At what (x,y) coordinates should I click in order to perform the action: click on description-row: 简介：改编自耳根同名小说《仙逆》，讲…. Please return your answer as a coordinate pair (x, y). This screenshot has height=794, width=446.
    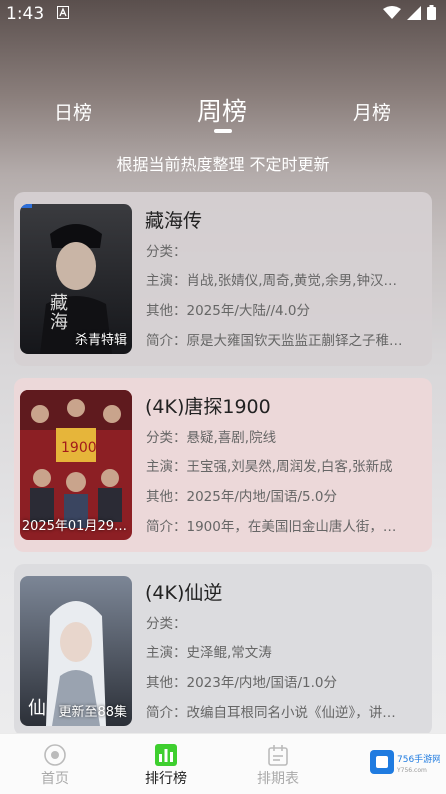
    Looking at the image, I should click on (271, 713).